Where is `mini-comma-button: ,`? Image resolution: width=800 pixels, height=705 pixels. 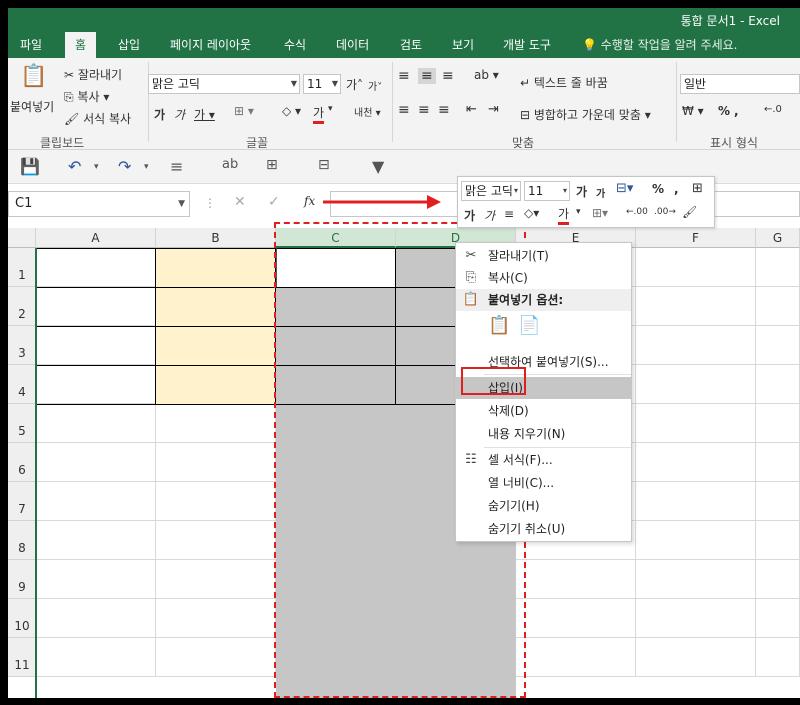
mini-comma-button: , is located at coordinates (676, 189).